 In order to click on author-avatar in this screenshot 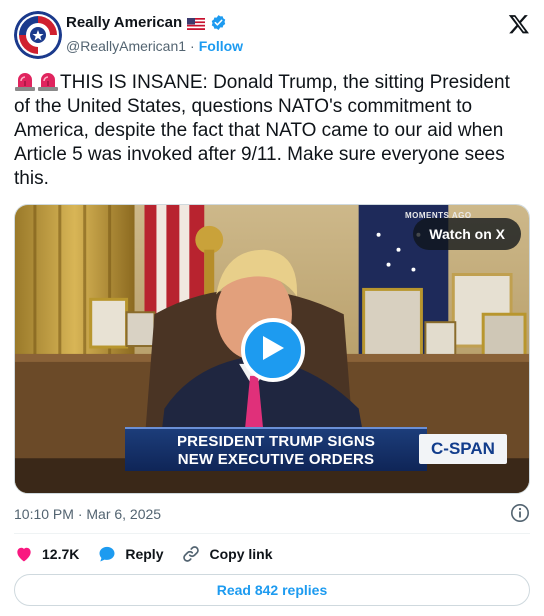, I will do `click(38, 35)`.